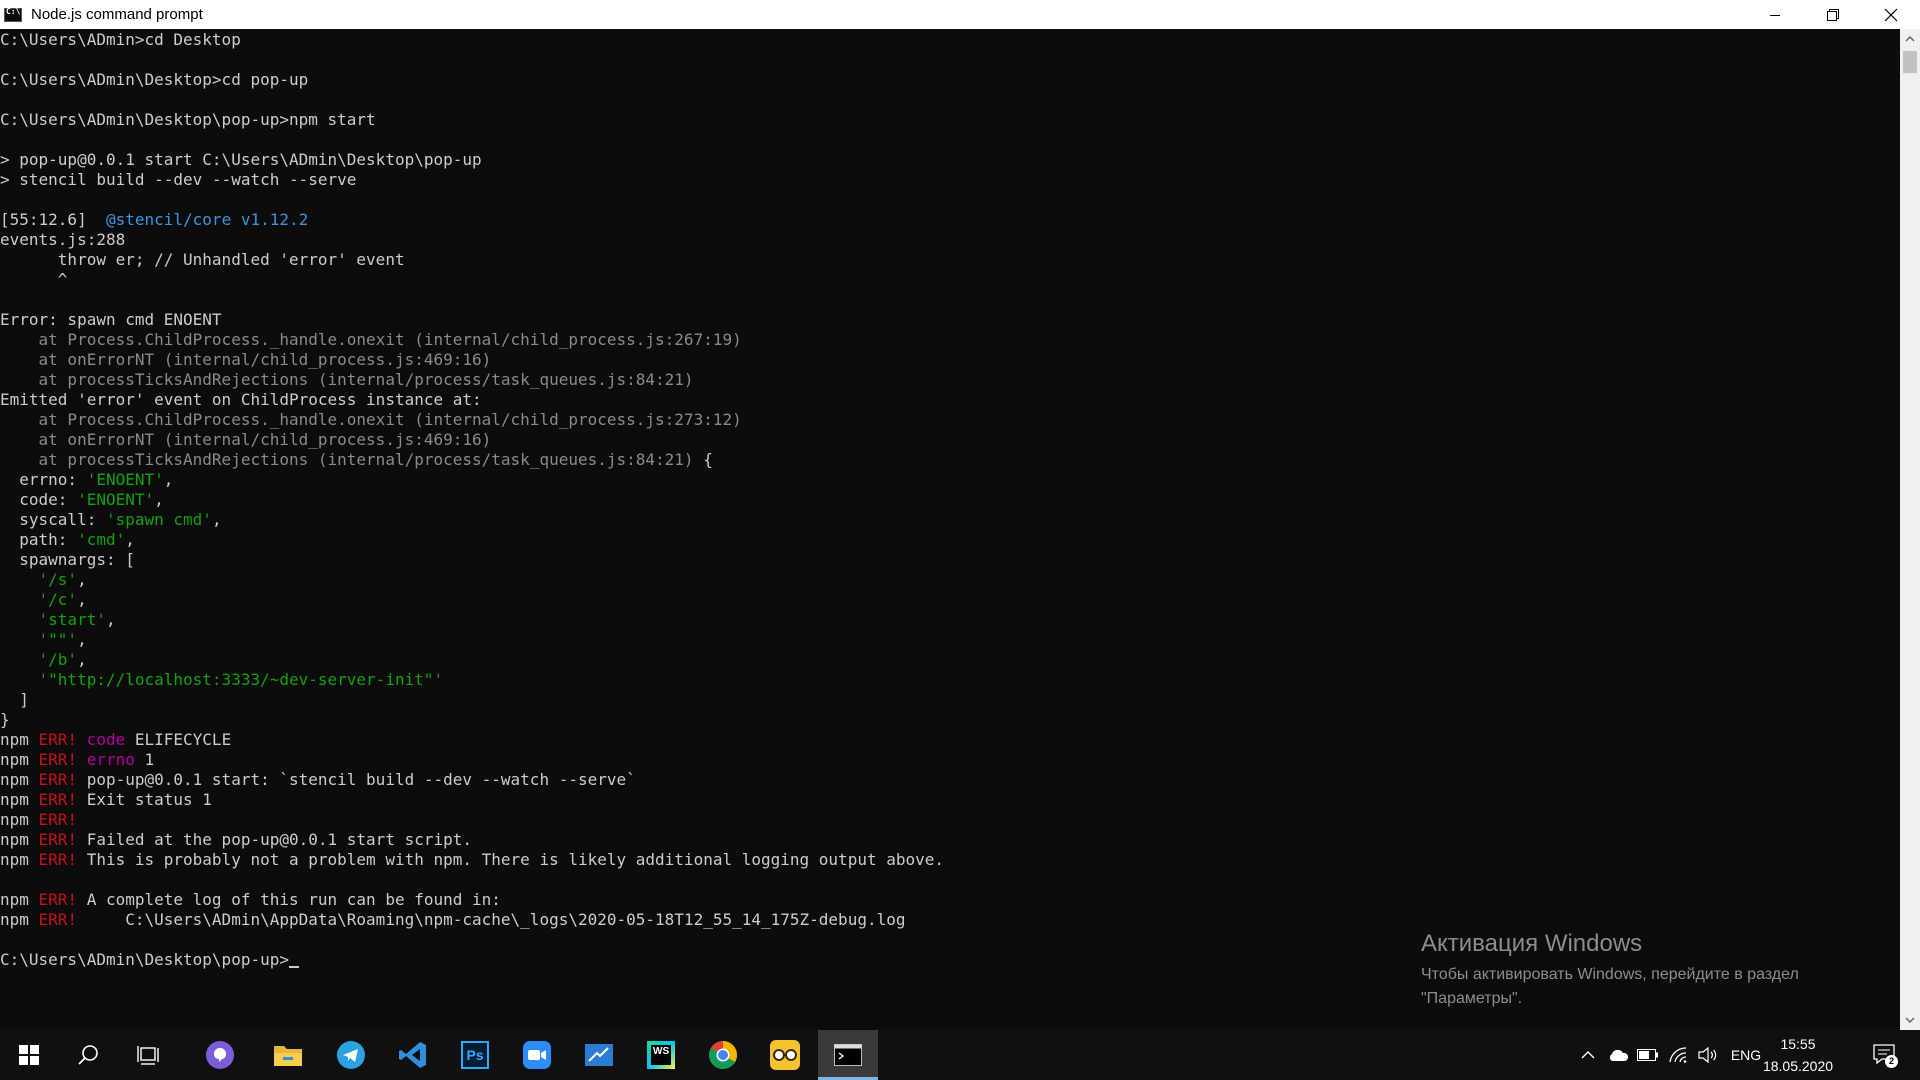  I want to click on taskbar-app-viber, so click(220, 1055).